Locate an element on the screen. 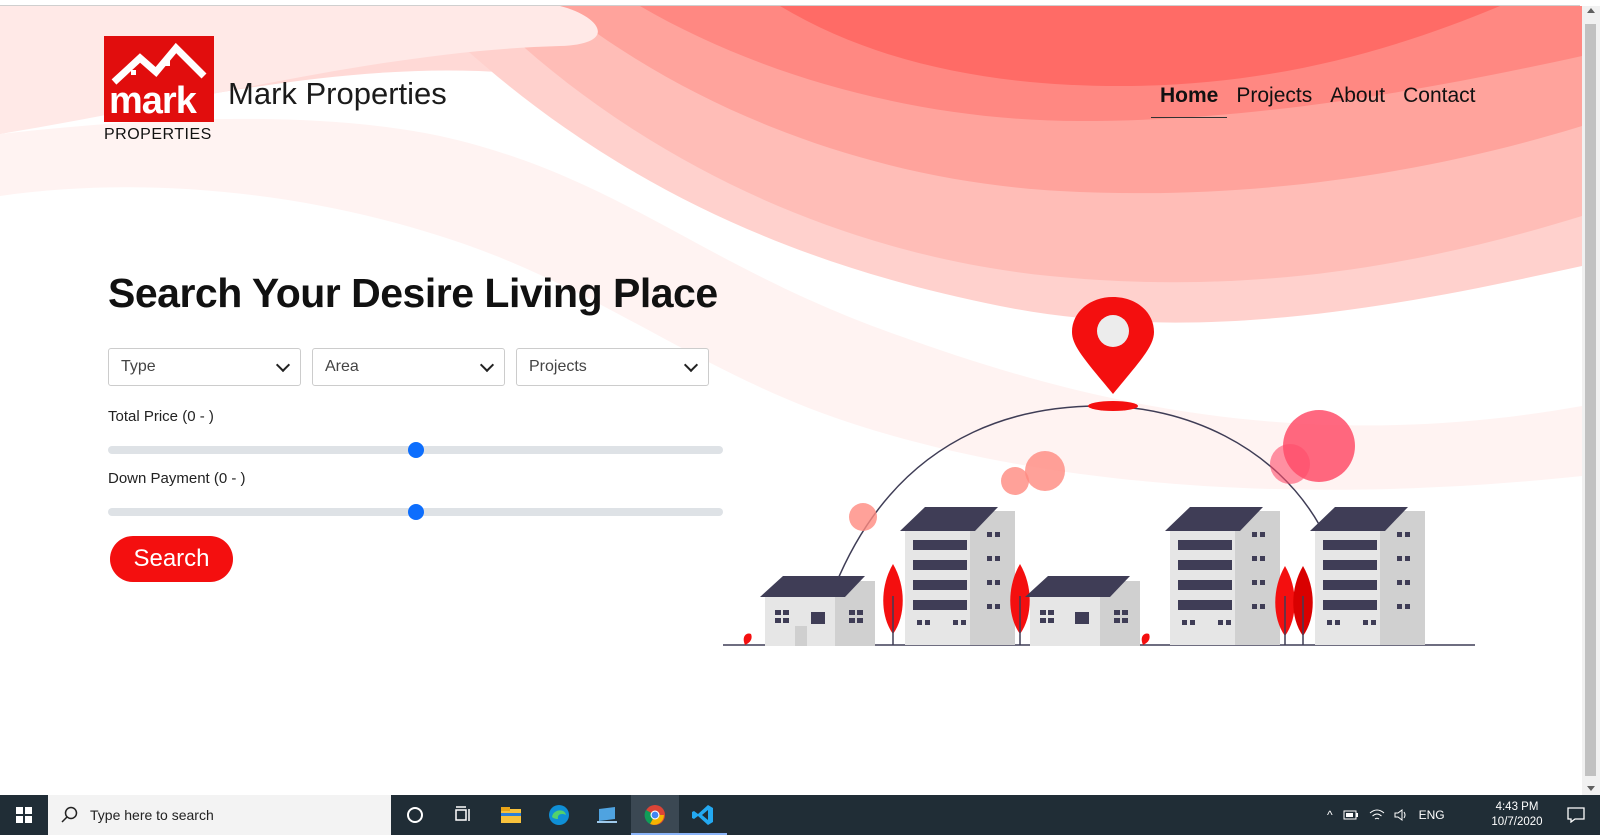 Image resolution: width=1600 pixels, height=840 pixels. search-button: Search is located at coordinates (171, 559).